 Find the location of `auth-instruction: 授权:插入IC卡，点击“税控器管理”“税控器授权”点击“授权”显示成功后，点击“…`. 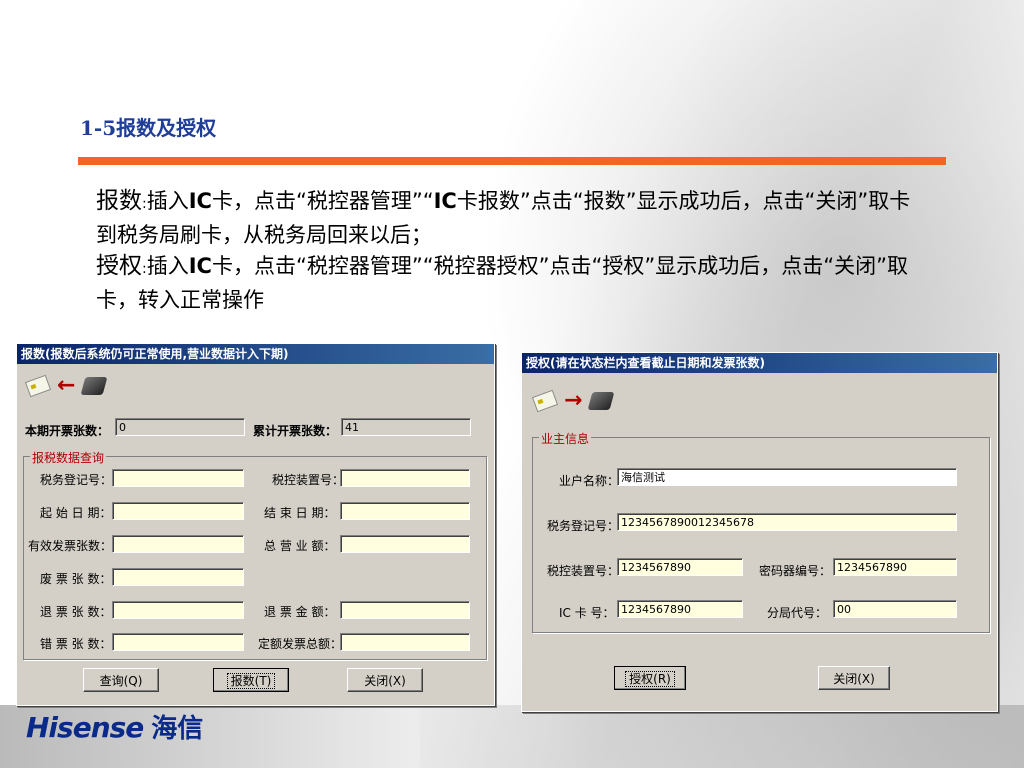

auth-instruction: 授权:插入IC卡，点击“税控器管理”“税控器授权”点击“授权”显示成功后，点击“… is located at coordinates (506, 283).